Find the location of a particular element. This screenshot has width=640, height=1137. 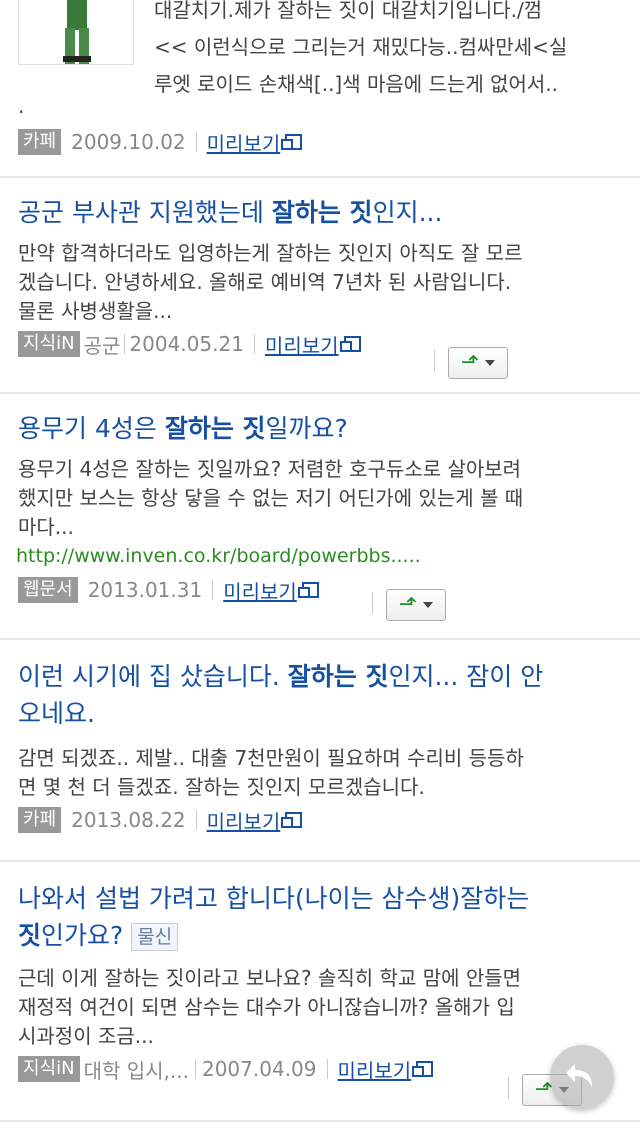

result-date: 2007.04.09 is located at coordinates (259, 1069).